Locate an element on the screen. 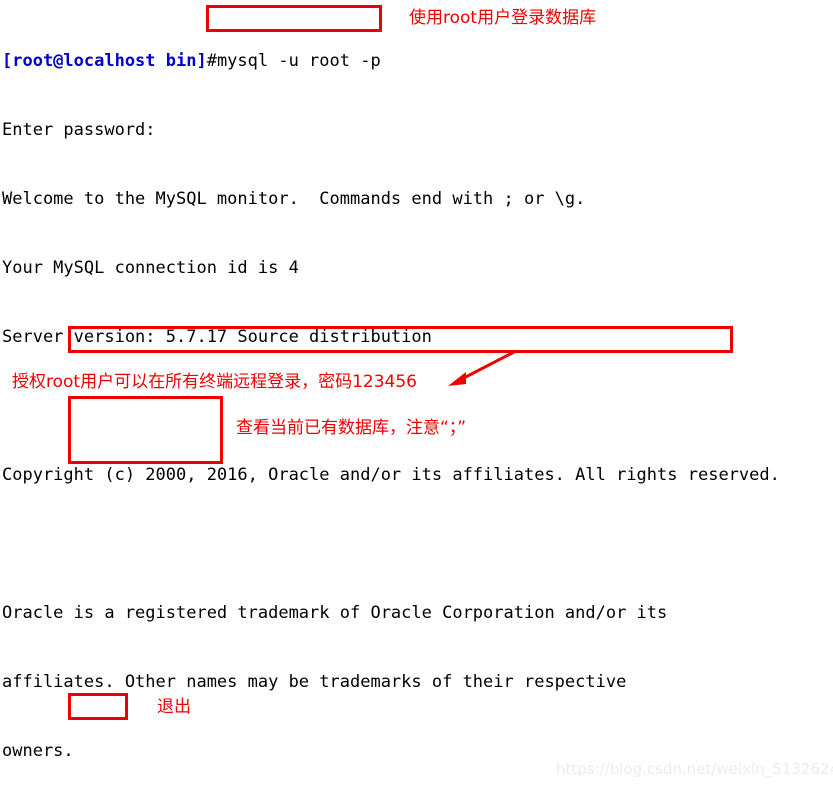 The width and height of the screenshot is (833, 790). annotation-show: 查看当前已有数据库，注意“；” is located at coordinates (351, 428).